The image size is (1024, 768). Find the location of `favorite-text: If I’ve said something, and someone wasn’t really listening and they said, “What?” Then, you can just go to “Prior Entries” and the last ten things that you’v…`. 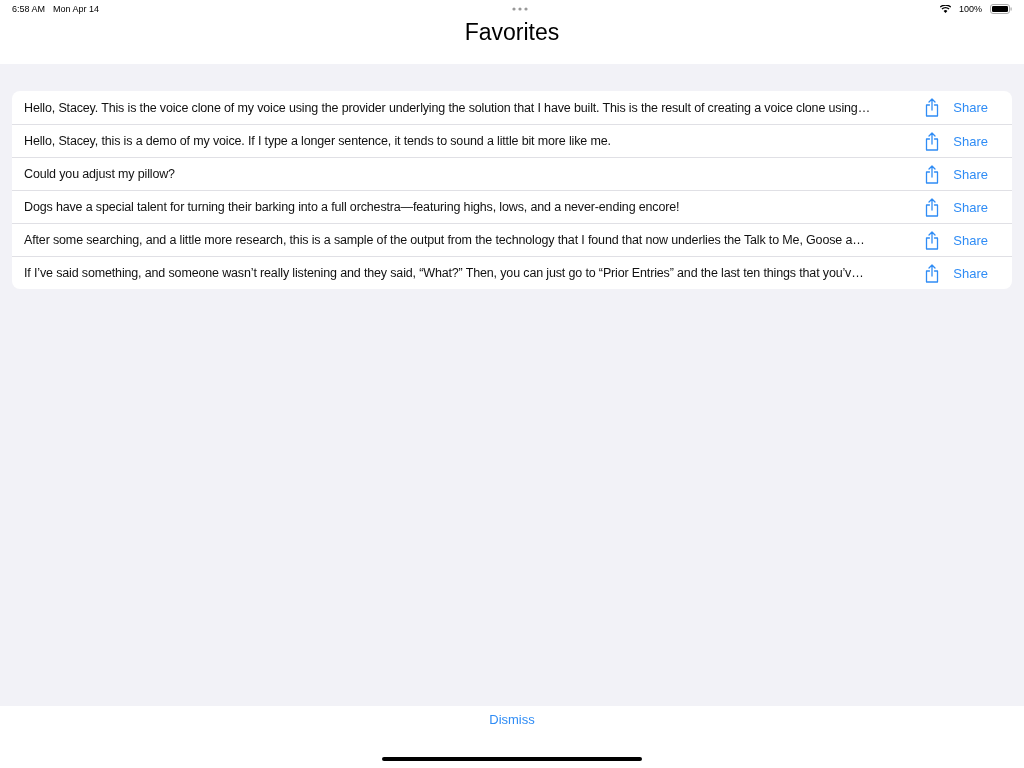

favorite-text: If I’ve said something, and someone wasn’t really listening and they said, “What?” Then, you can just go to “Prior Entries” and the last ten things that you’v… is located at coordinates (471, 273).